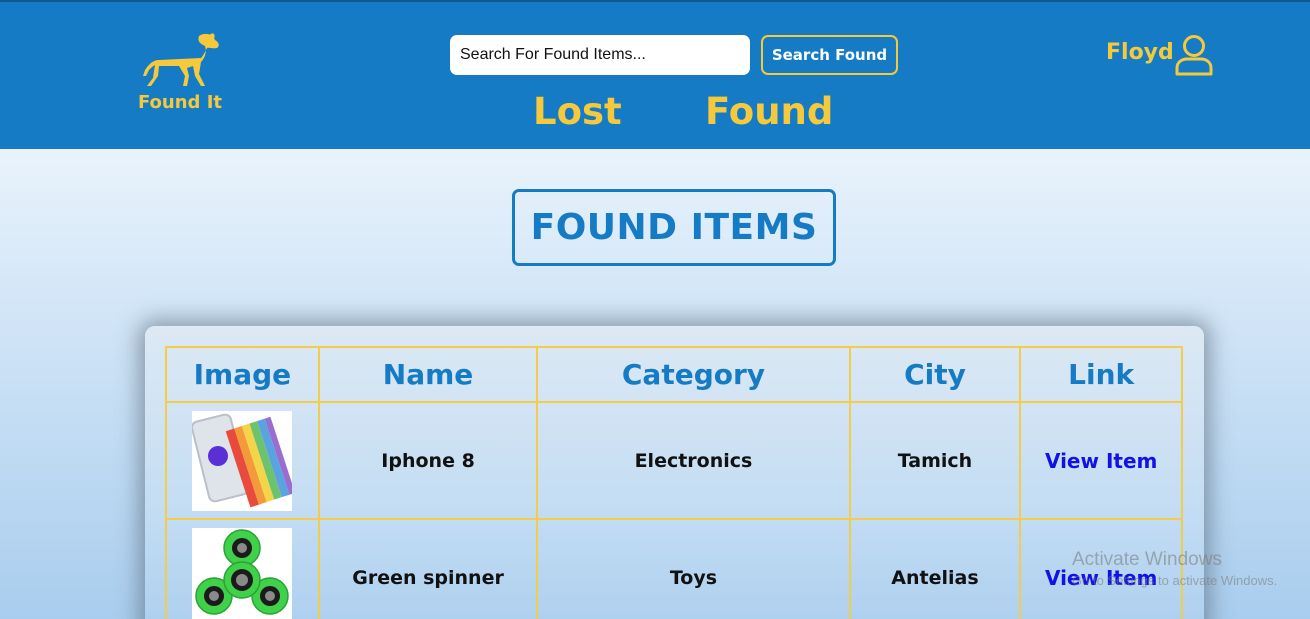 The height and width of the screenshot is (619, 1310). Describe the element at coordinates (181, 59) in the screenshot. I see `dog-logo-icon` at that location.